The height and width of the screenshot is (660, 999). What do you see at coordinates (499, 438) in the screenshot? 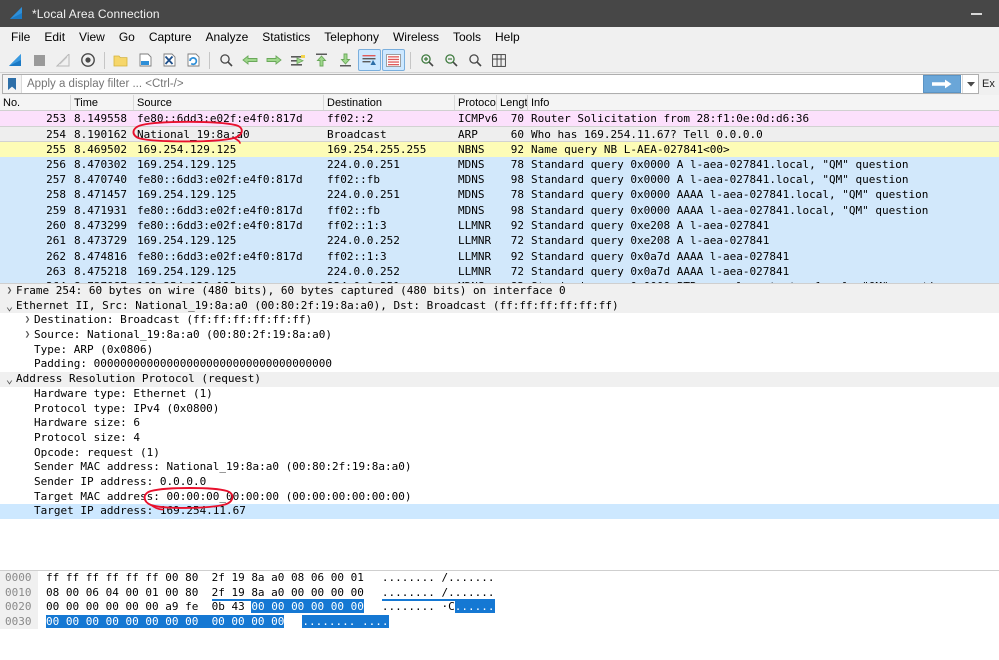
I see `packet-detail-row: Protocol size: 4` at bounding box center [499, 438].